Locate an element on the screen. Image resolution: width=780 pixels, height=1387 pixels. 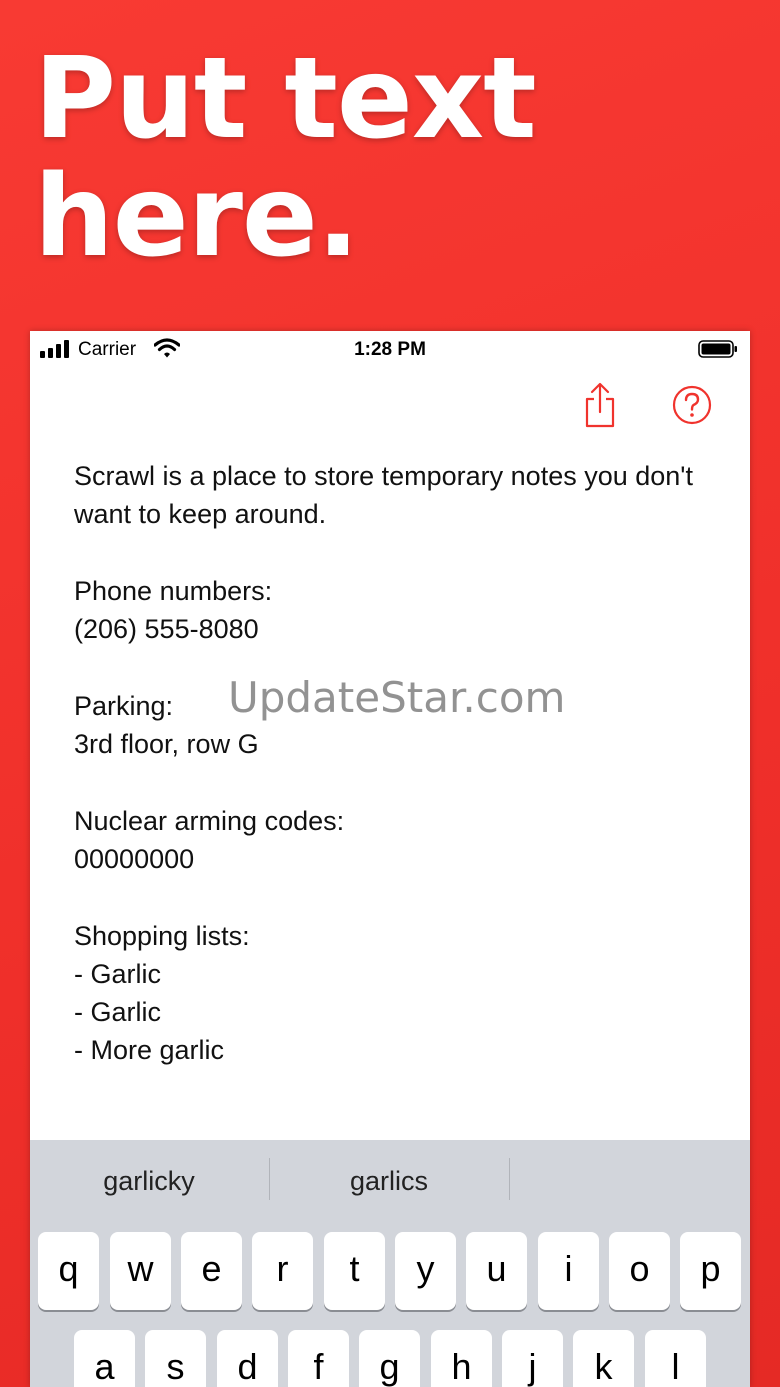
key-t: t is located at coordinates (354, 1271).